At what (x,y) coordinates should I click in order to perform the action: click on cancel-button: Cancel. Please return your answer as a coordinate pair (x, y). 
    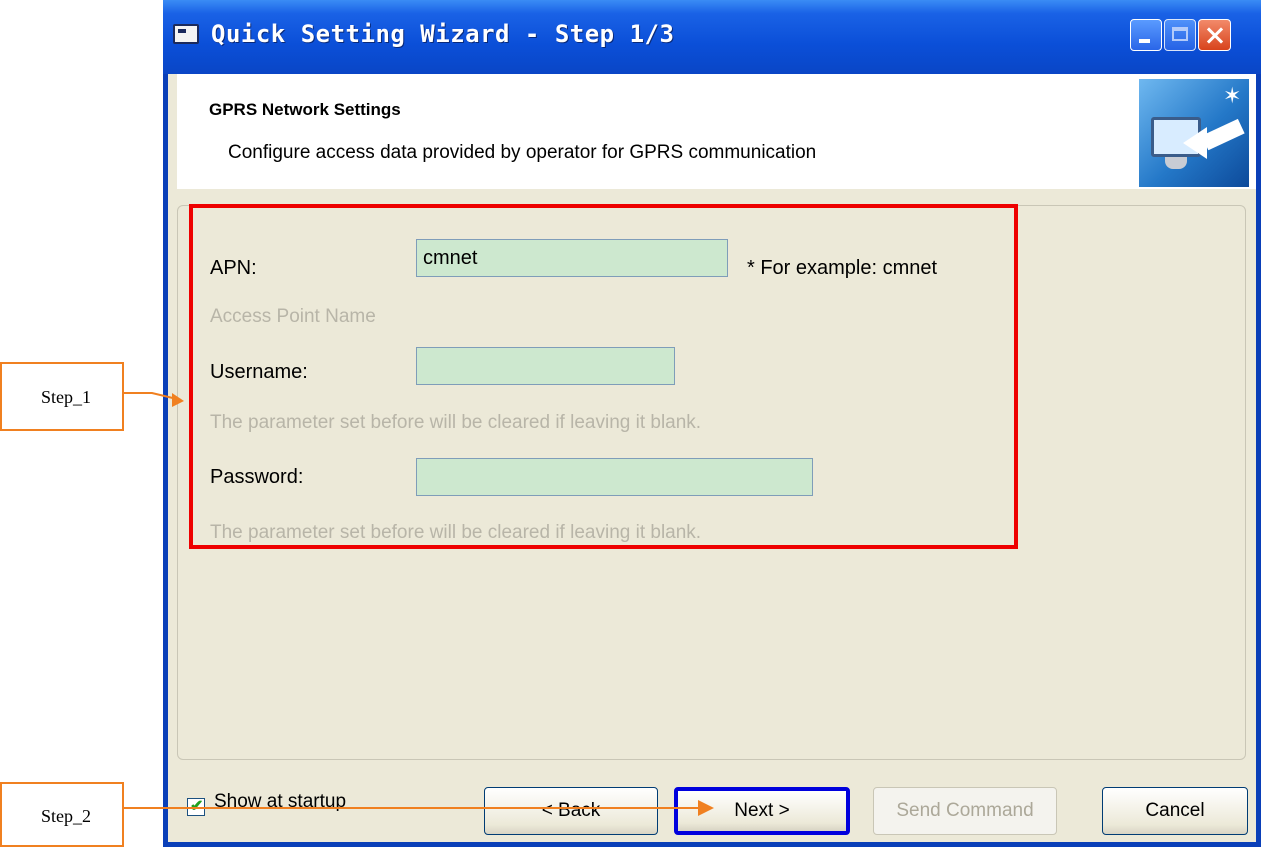
    Looking at the image, I should click on (1175, 811).